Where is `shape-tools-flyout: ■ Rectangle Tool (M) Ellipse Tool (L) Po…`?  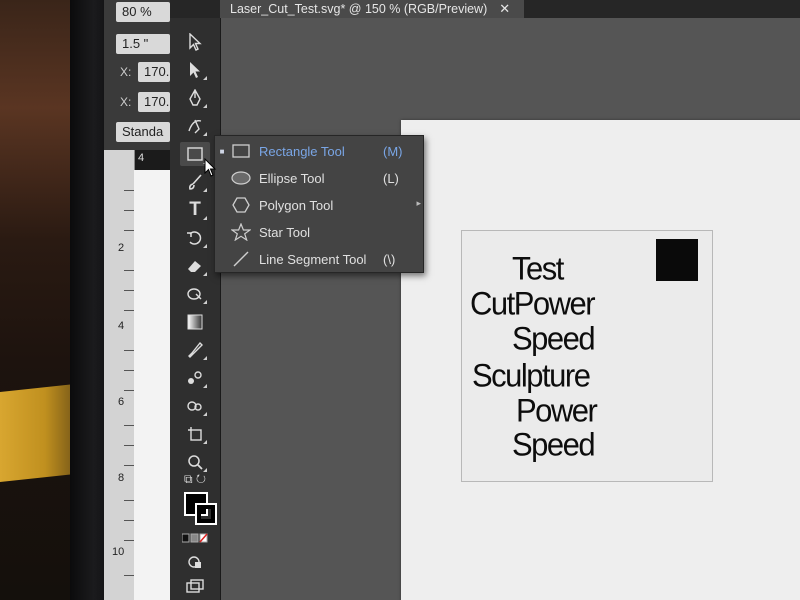
shape-tools-flyout: ■ Rectangle Tool (M) Ellipse Tool (L) Po… is located at coordinates (319, 204).